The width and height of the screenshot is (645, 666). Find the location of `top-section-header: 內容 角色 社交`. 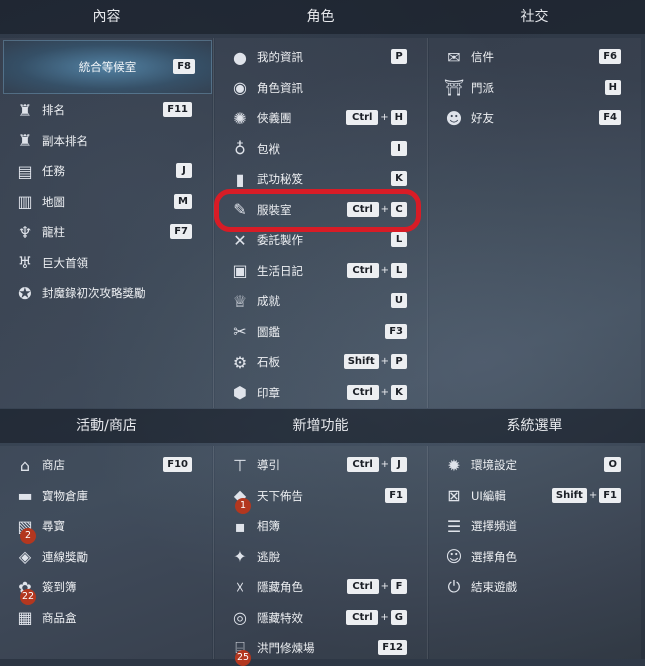

top-section-header: 內容 角色 社交 is located at coordinates (322, 17).